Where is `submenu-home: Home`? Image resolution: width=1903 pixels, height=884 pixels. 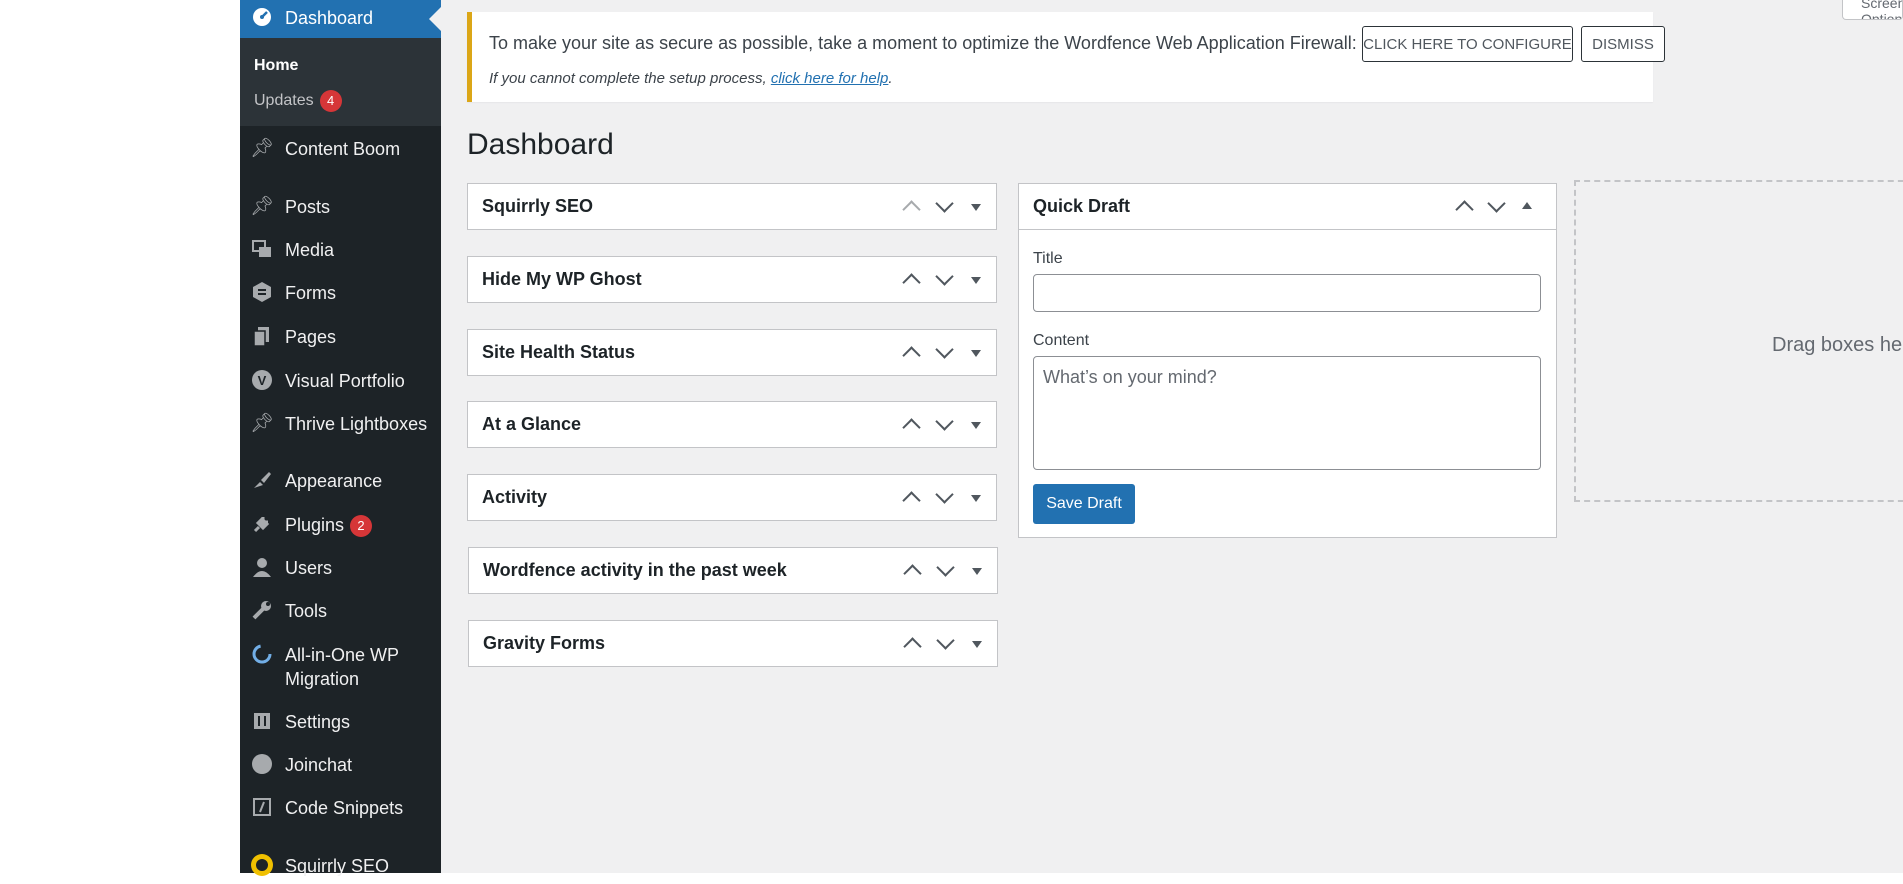 submenu-home: Home is located at coordinates (276, 66).